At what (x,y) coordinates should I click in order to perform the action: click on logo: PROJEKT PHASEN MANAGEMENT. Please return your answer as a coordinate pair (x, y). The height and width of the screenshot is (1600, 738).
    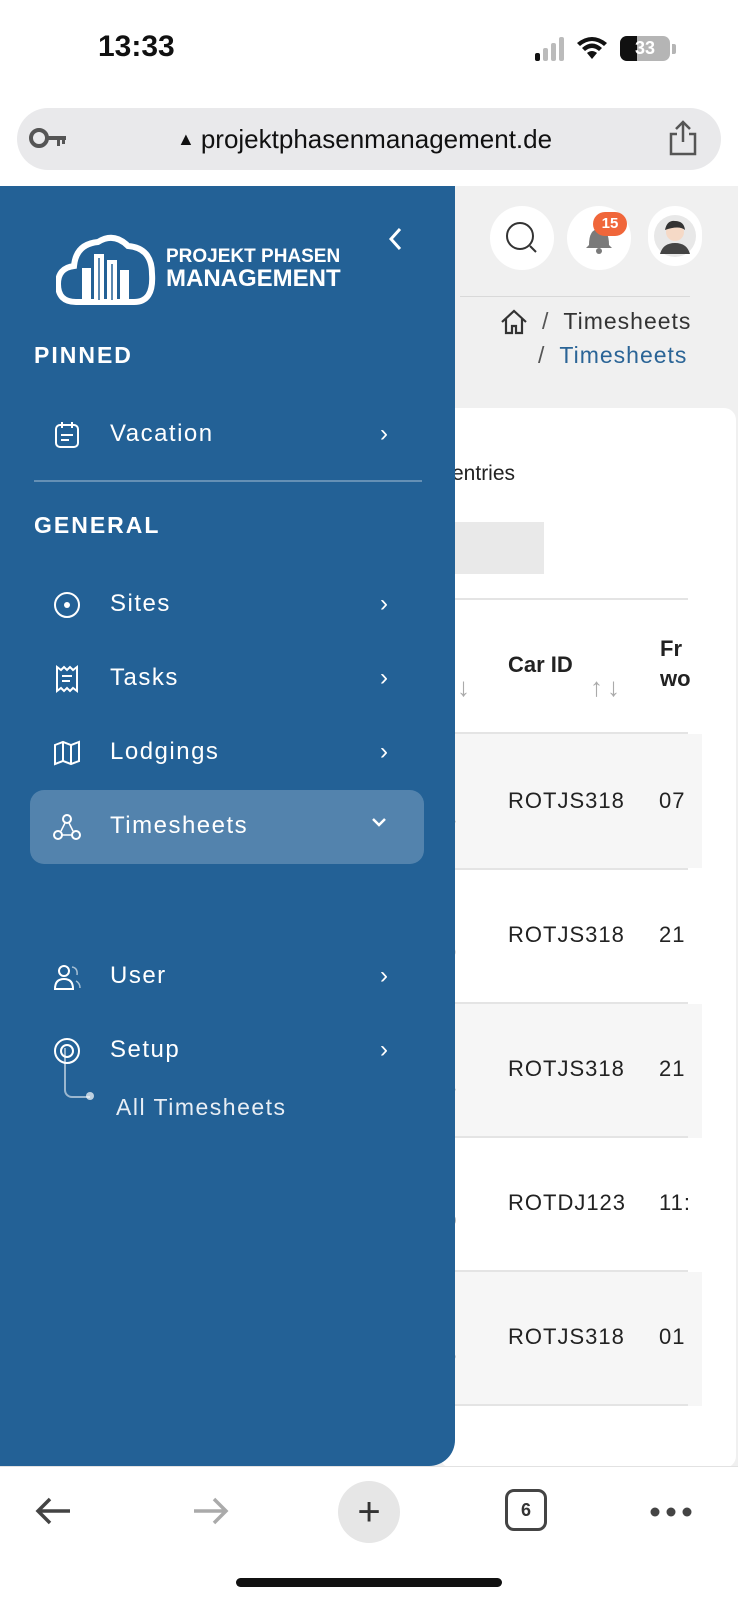
    Looking at the image, I should click on (198, 268).